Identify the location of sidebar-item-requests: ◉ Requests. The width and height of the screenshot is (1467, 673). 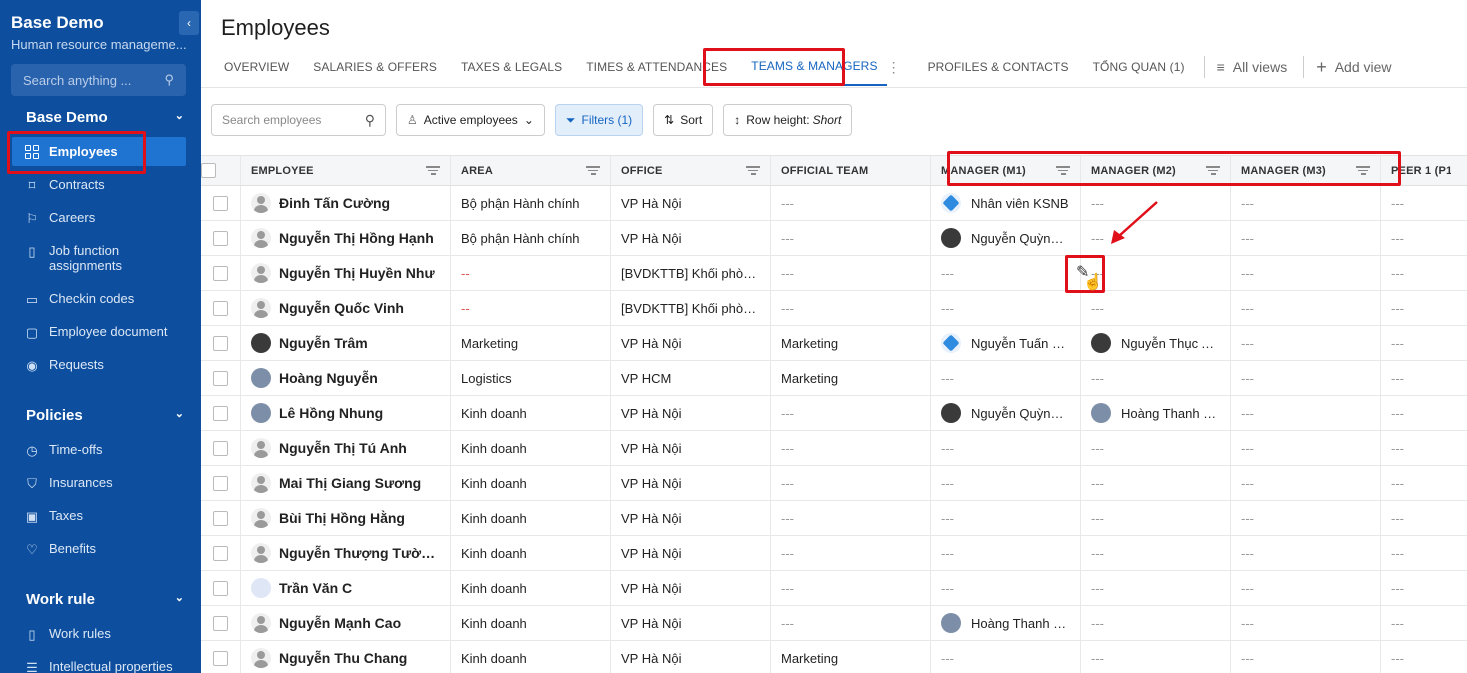
(99, 365).